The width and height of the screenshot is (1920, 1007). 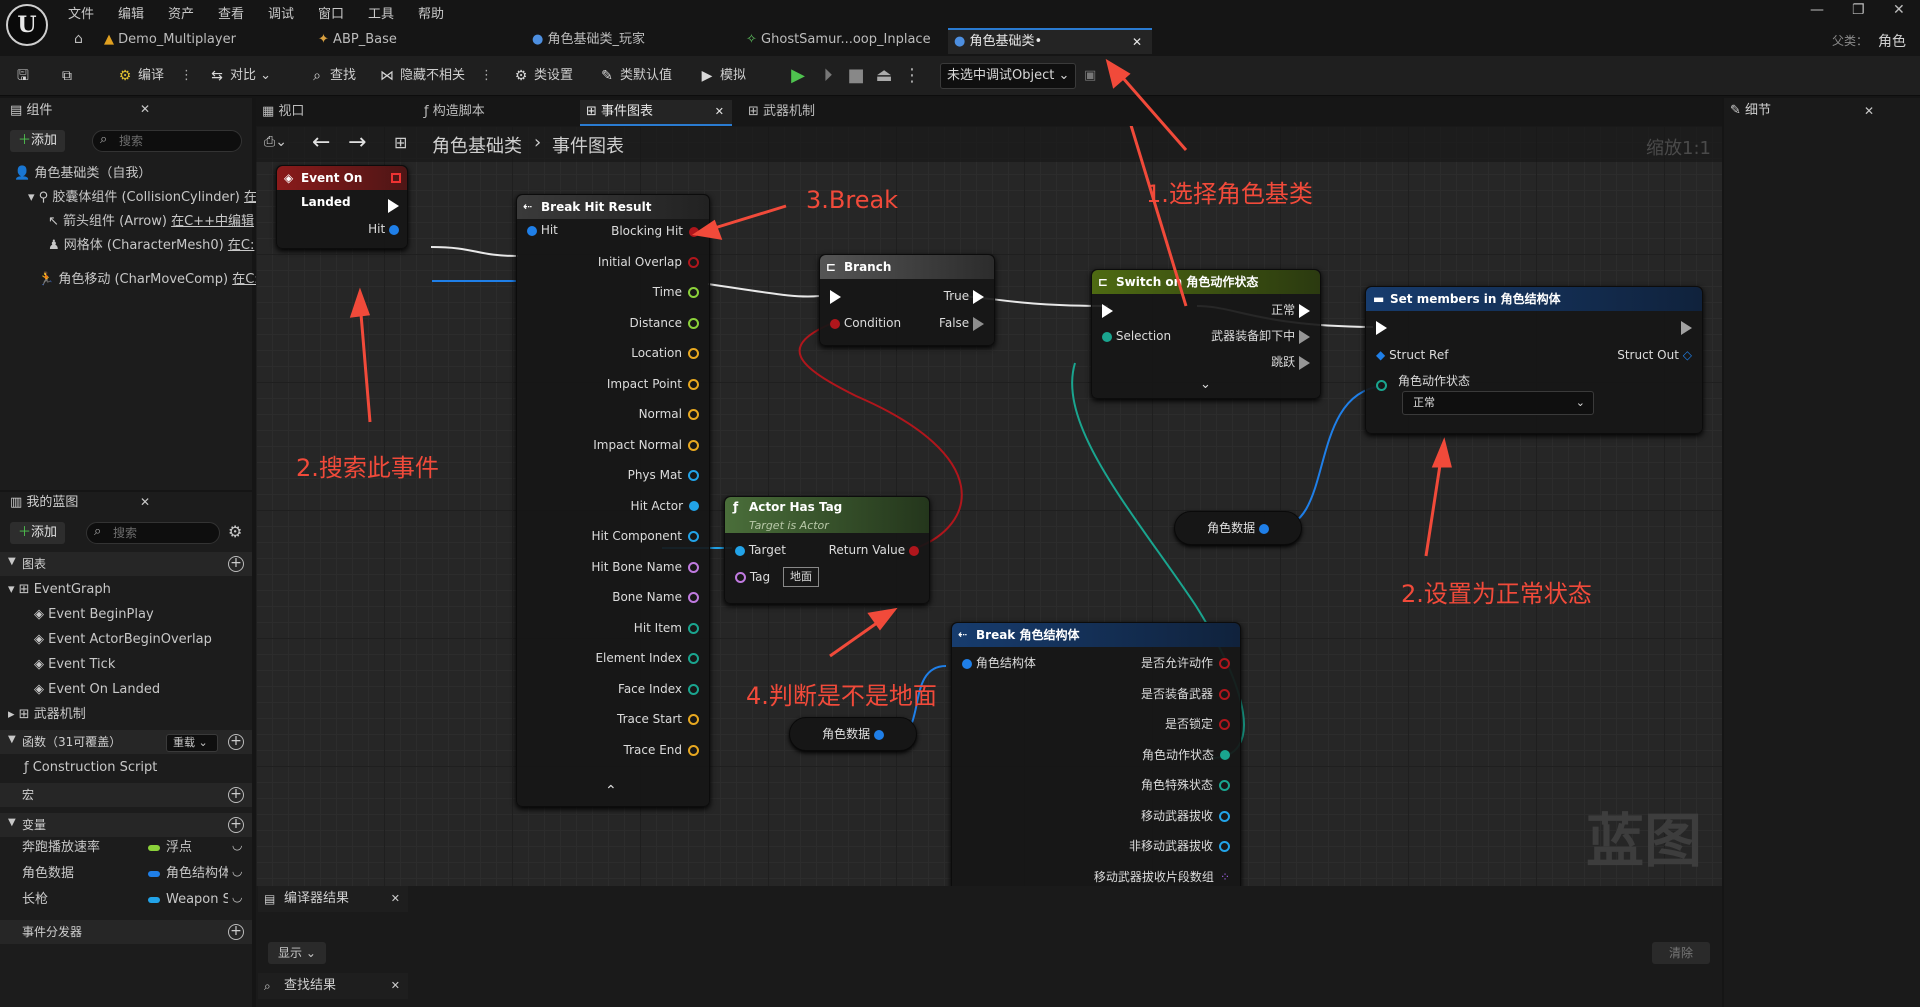 What do you see at coordinates (635, 76) in the screenshot?
I see `class-defaults-button: ✎ 类默认值` at bounding box center [635, 76].